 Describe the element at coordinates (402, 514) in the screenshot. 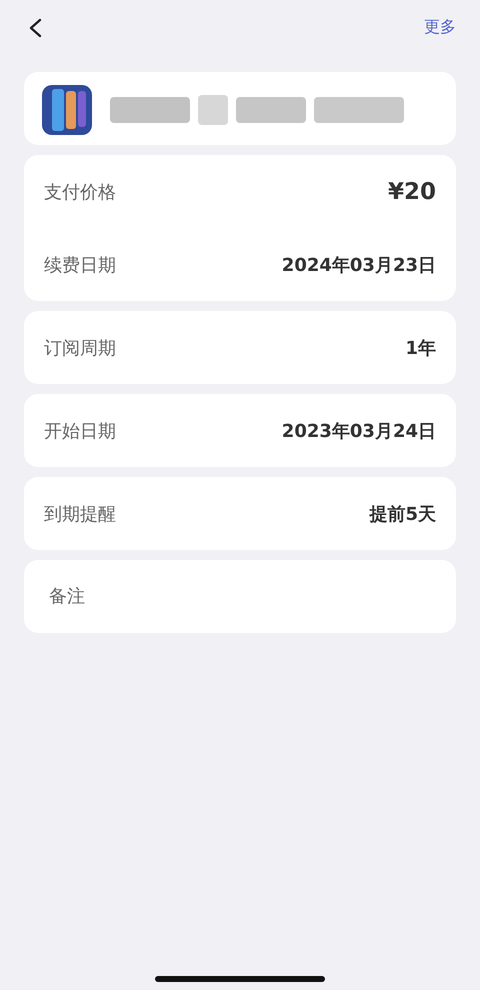

I see `field-value: 提前5天` at that location.